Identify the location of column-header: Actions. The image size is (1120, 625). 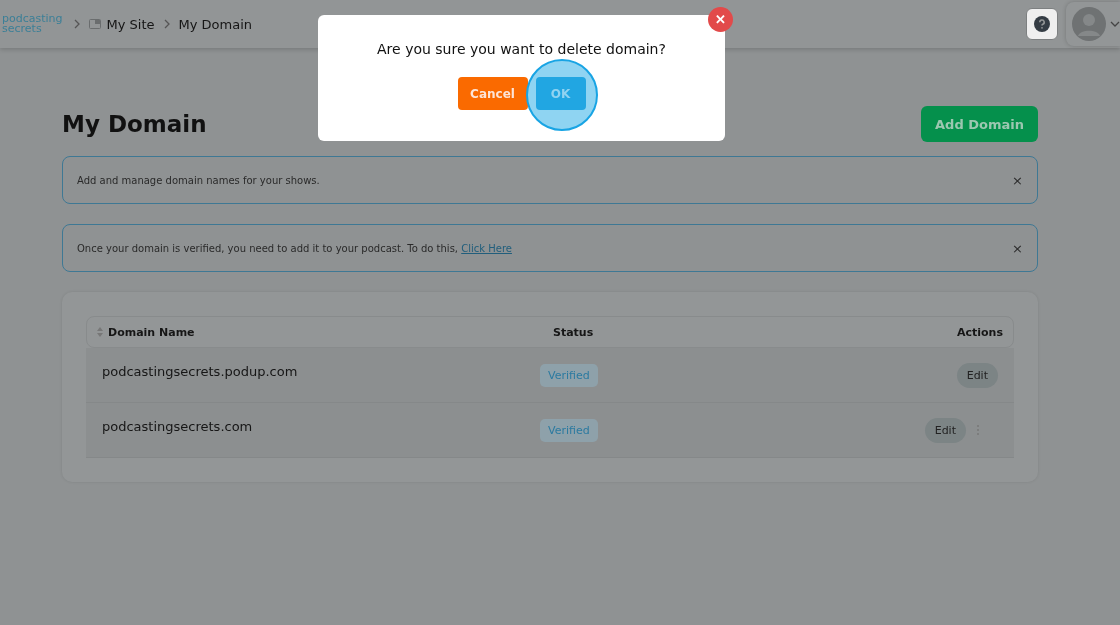
(979, 332).